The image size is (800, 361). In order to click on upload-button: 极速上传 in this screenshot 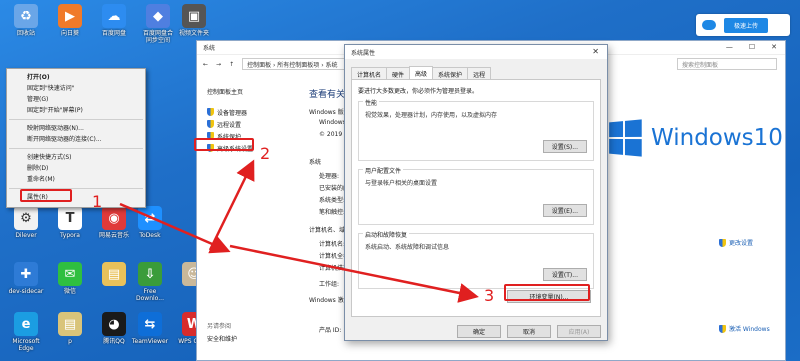, I will do `click(746, 25)`.